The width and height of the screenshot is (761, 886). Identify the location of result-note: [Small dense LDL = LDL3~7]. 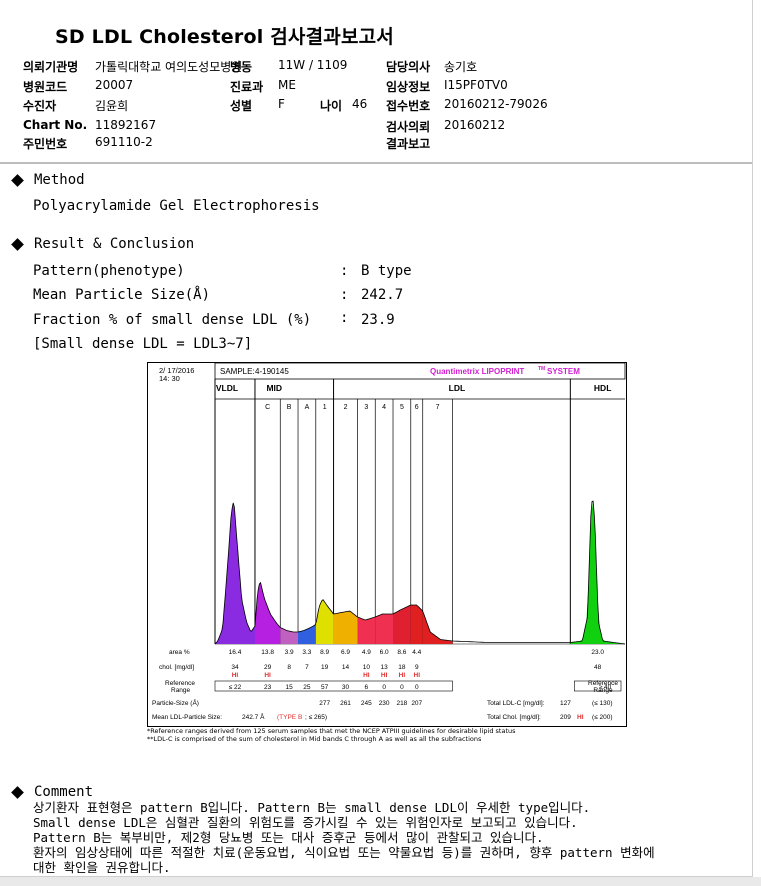
(143, 344).